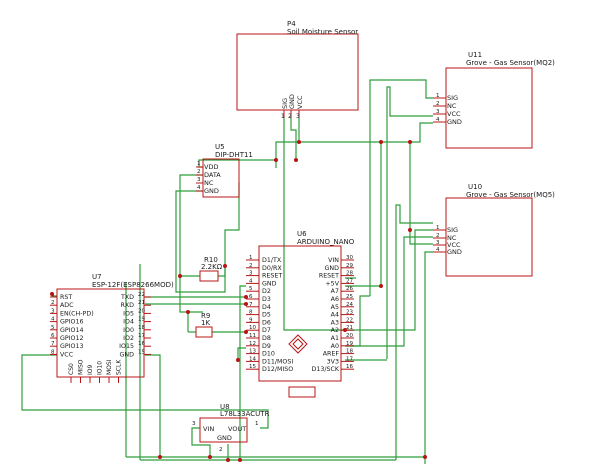 This screenshot has width=603, height=471. What do you see at coordinates (489, 108) in the screenshot?
I see `mq2-body` at bounding box center [489, 108].